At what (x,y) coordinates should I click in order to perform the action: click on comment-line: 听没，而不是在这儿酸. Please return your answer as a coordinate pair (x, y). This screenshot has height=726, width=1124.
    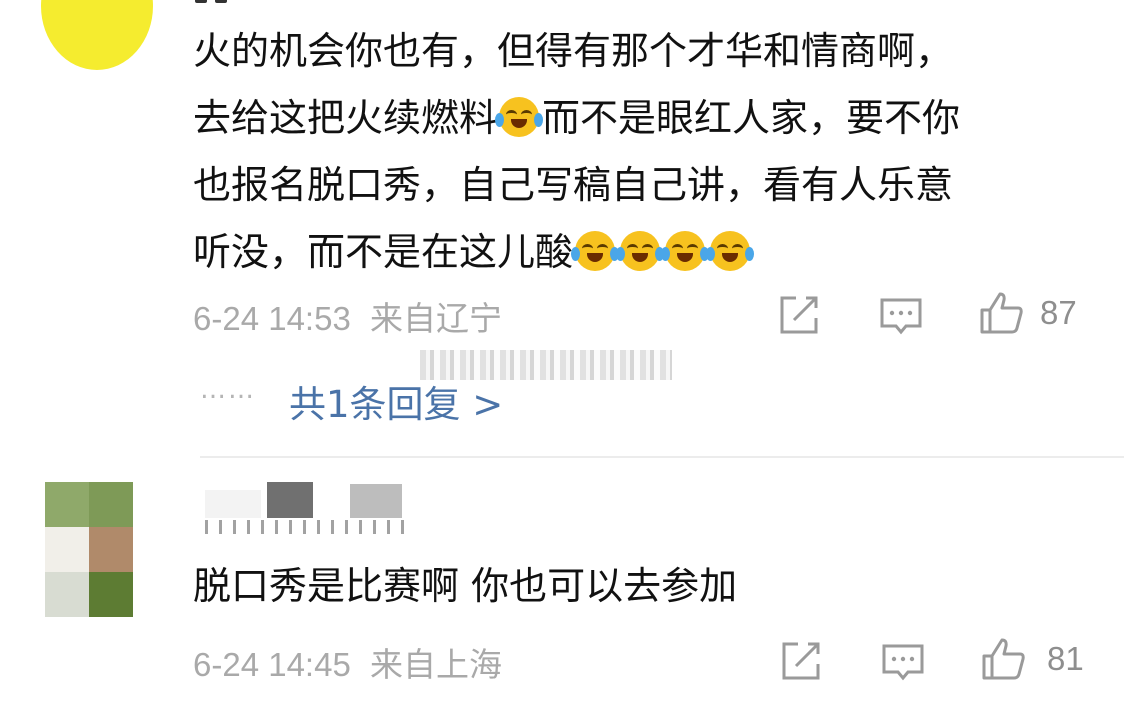
    Looking at the image, I should click on (633, 252).